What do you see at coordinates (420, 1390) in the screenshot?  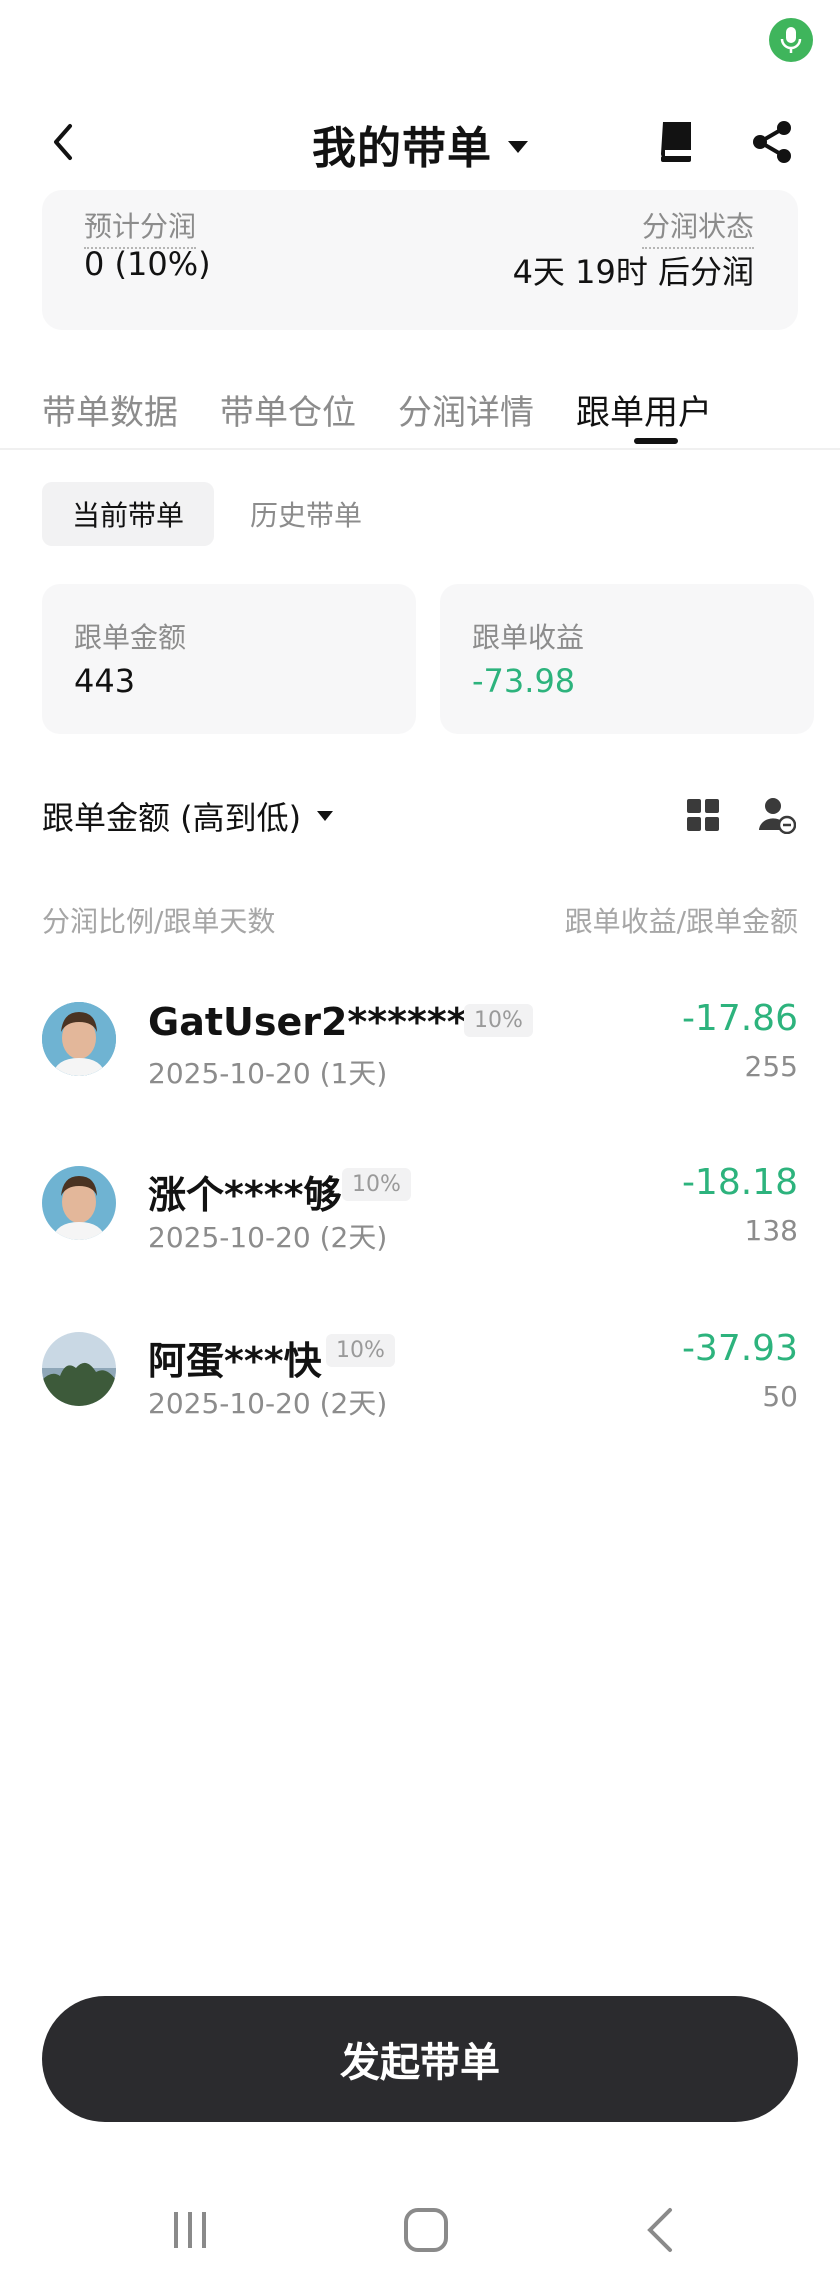 I see `follower-row: 阿蛋***快 10% 2025-10-20 (2天) -37.93 50` at bounding box center [420, 1390].